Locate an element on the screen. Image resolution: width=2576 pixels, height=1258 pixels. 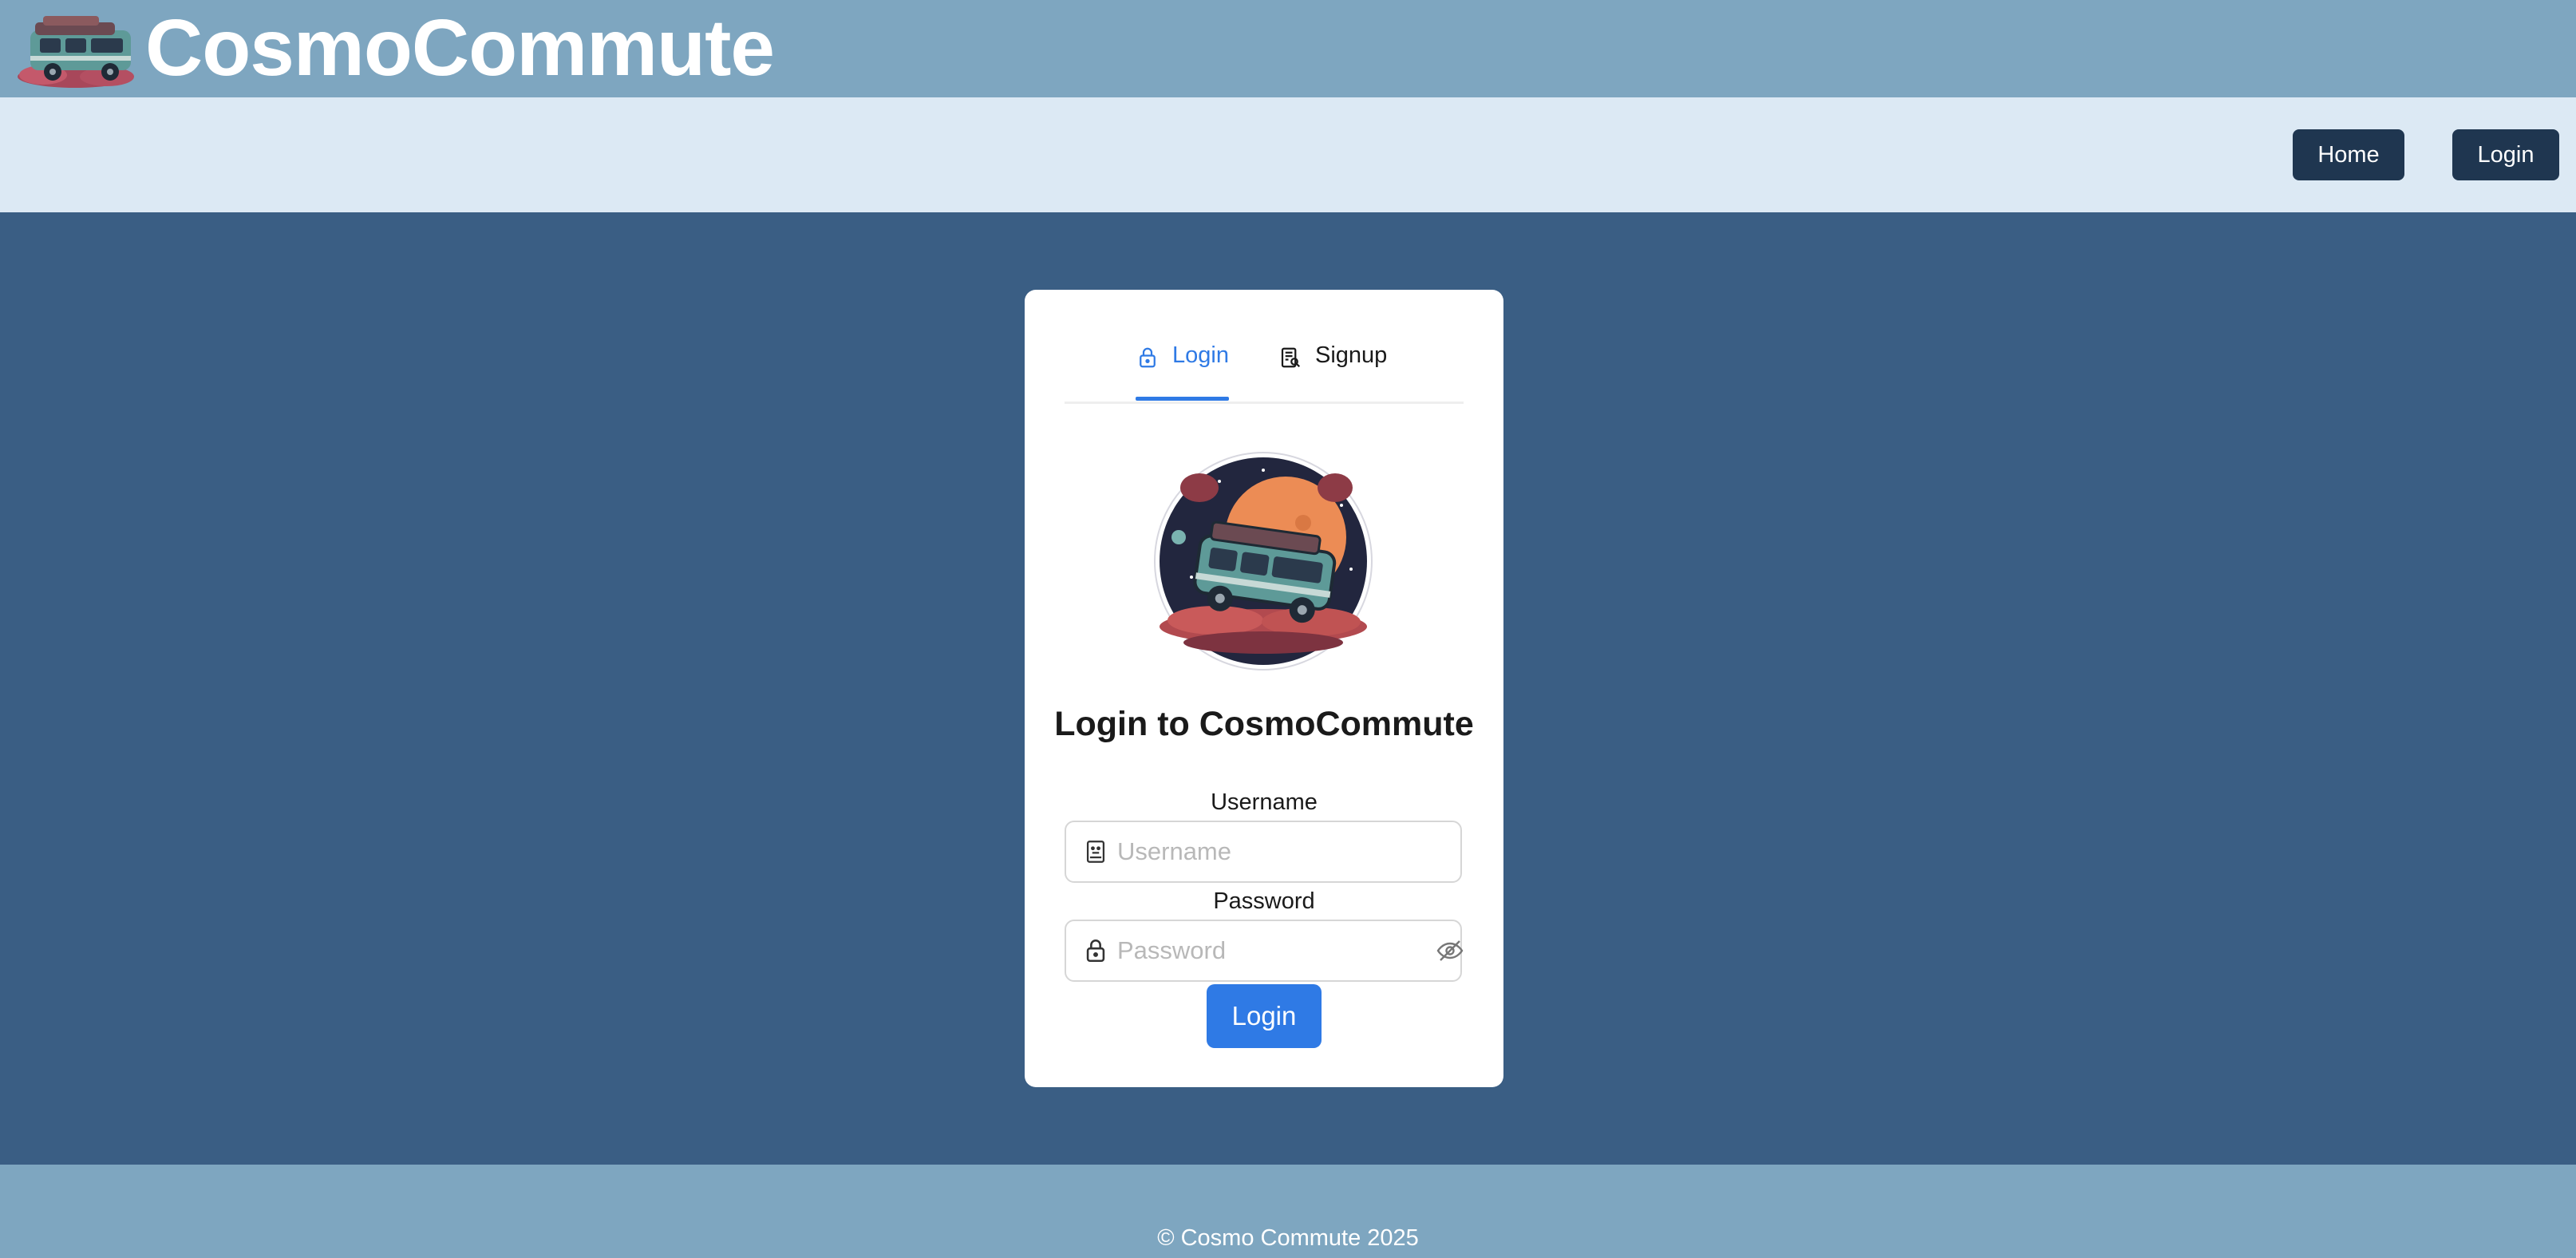
brand-title: CosmoCommute is located at coordinates (460, 48).